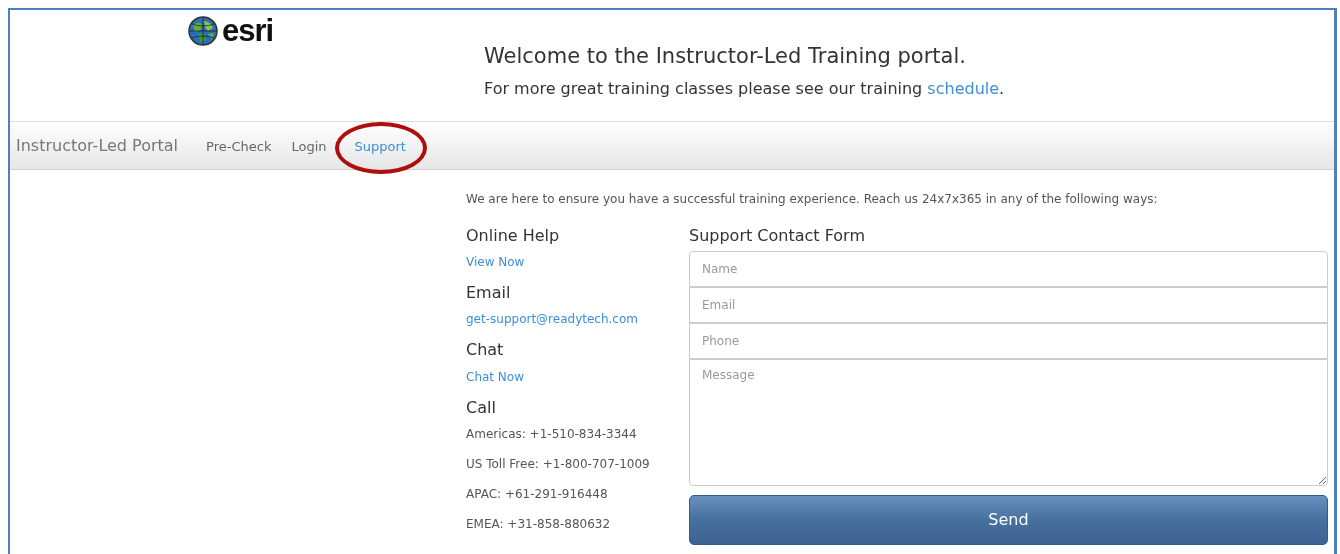  What do you see at coordinates (725, 57) in the screenshot?
I see `welcome-heading: Welcome to the Instructor-Led Training portal.` at bounding box center [725, 57].